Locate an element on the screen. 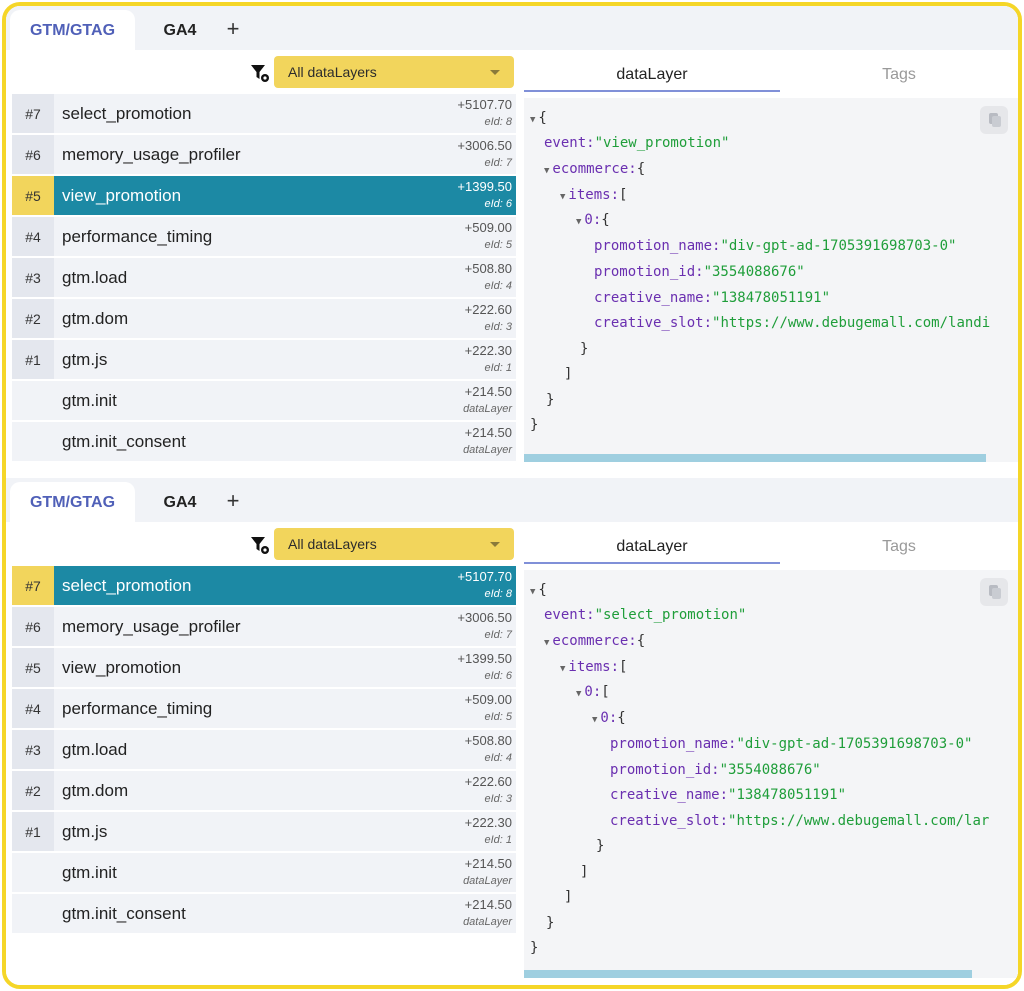  event-name: performance_timing is located at coordinates (137, 708).